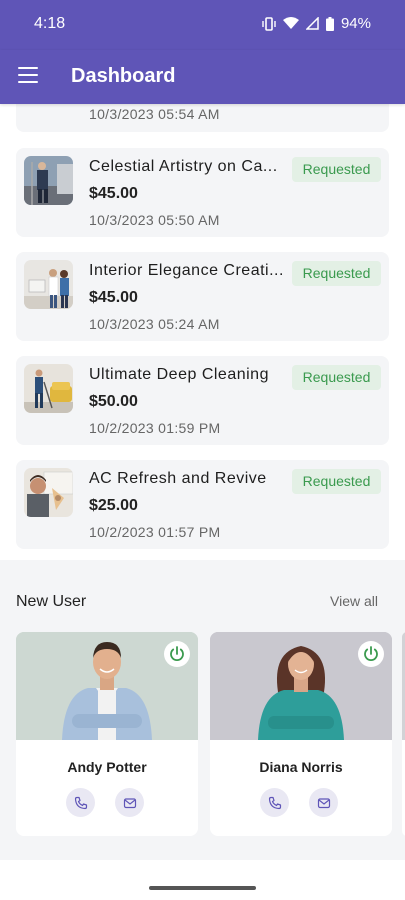 The width and height of the screenshot is (405, 900). I want to click on user-name: Diana Norris, so click(301, 767).